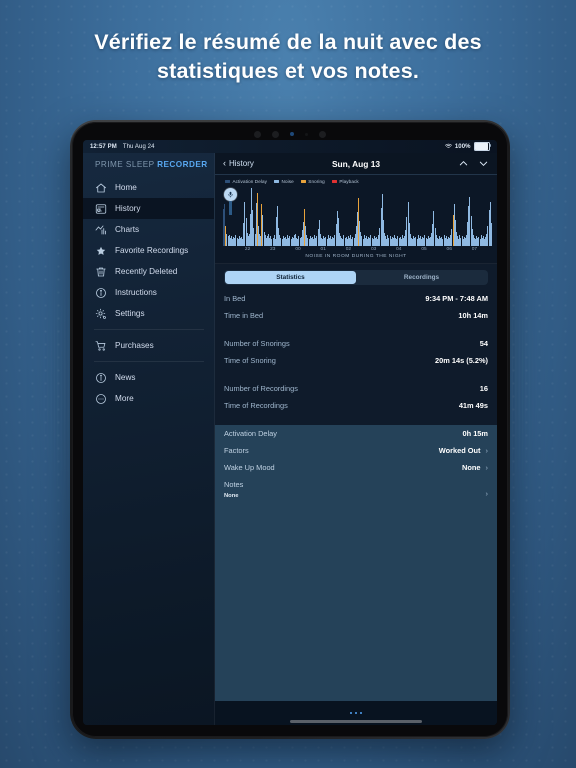  I want to click on wifi-icon, so click(448, 147).